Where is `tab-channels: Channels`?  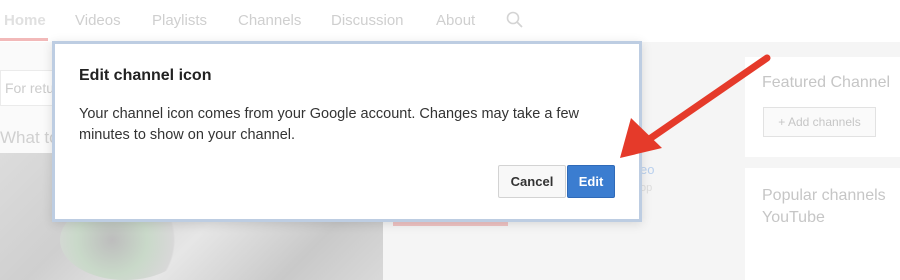 tab-channels: Channels is located at coordinates (269, 20).